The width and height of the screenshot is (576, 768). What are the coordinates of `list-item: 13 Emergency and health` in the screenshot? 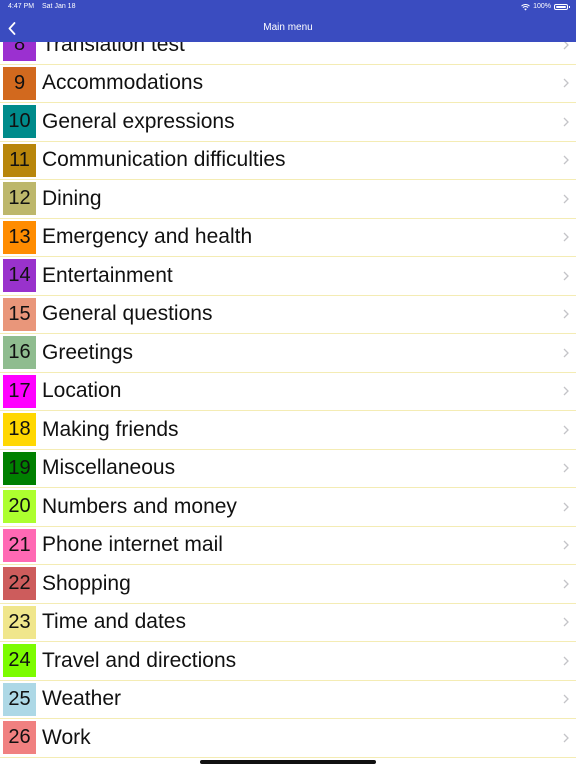 It's located at (288, 238).